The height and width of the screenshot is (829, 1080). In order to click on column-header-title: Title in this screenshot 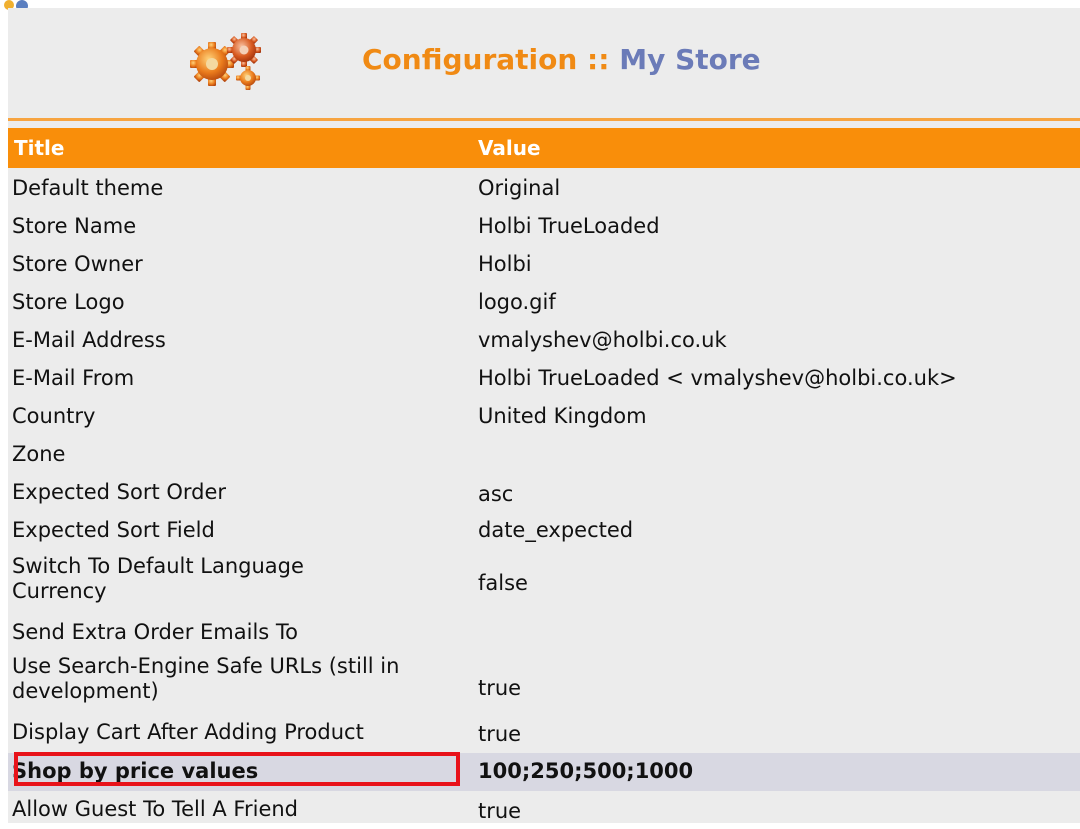, I will do `click(39, 148)`.